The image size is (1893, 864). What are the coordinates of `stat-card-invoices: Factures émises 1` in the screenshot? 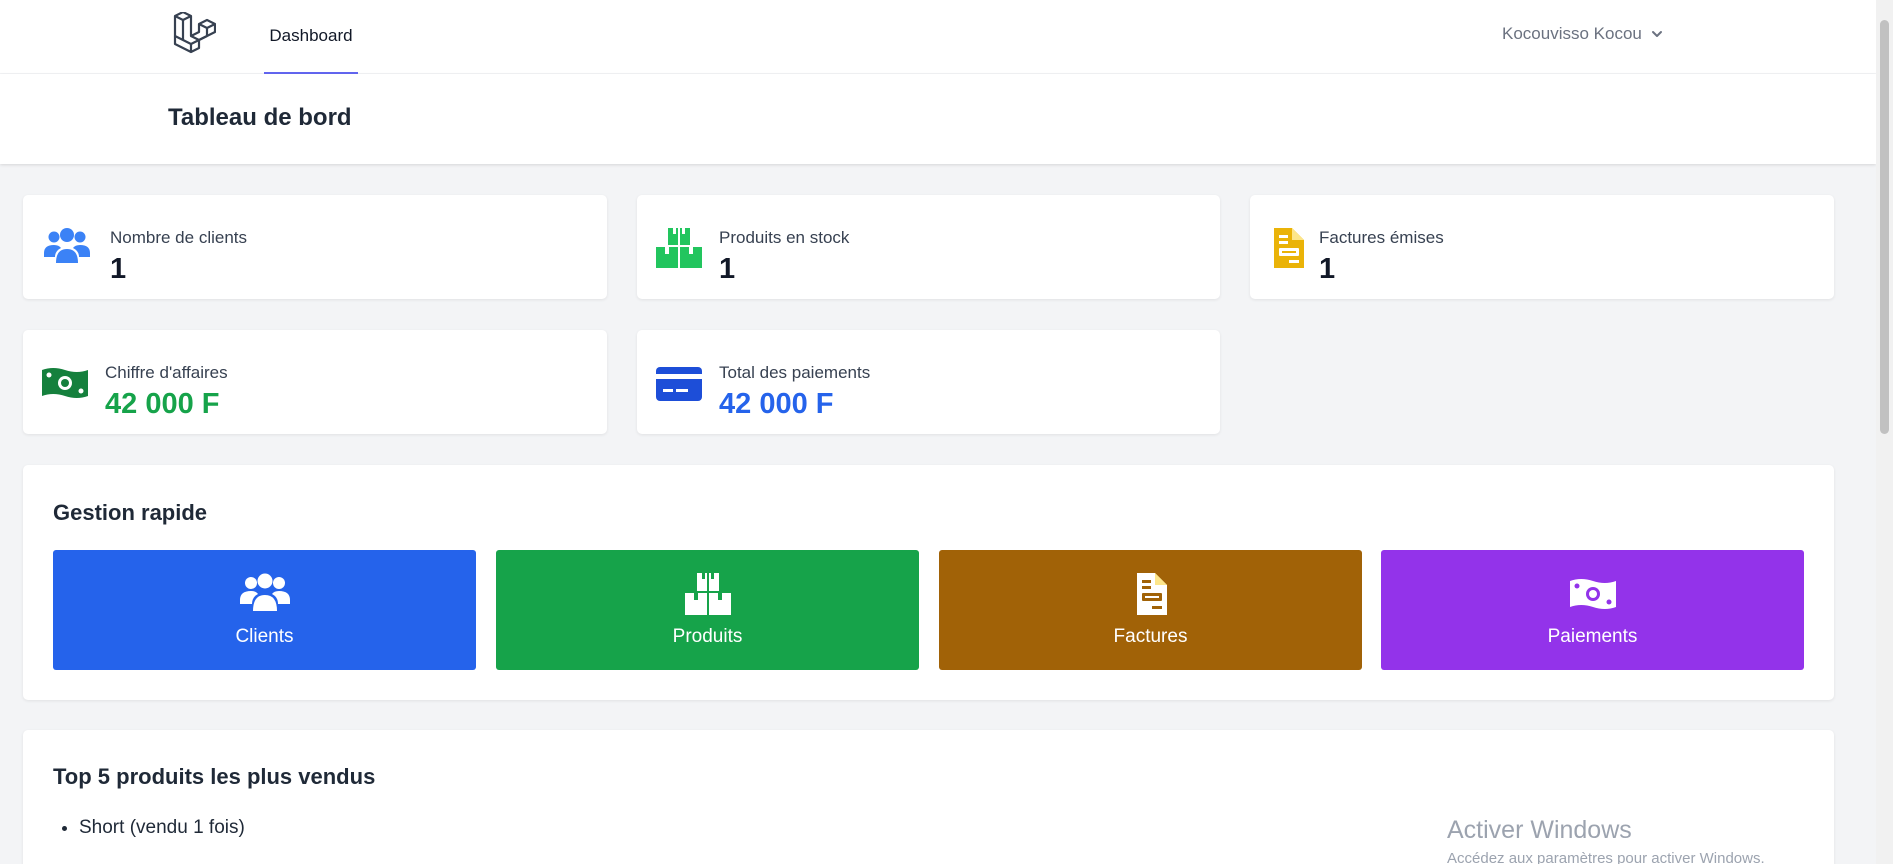 It's located at (1542, 247).